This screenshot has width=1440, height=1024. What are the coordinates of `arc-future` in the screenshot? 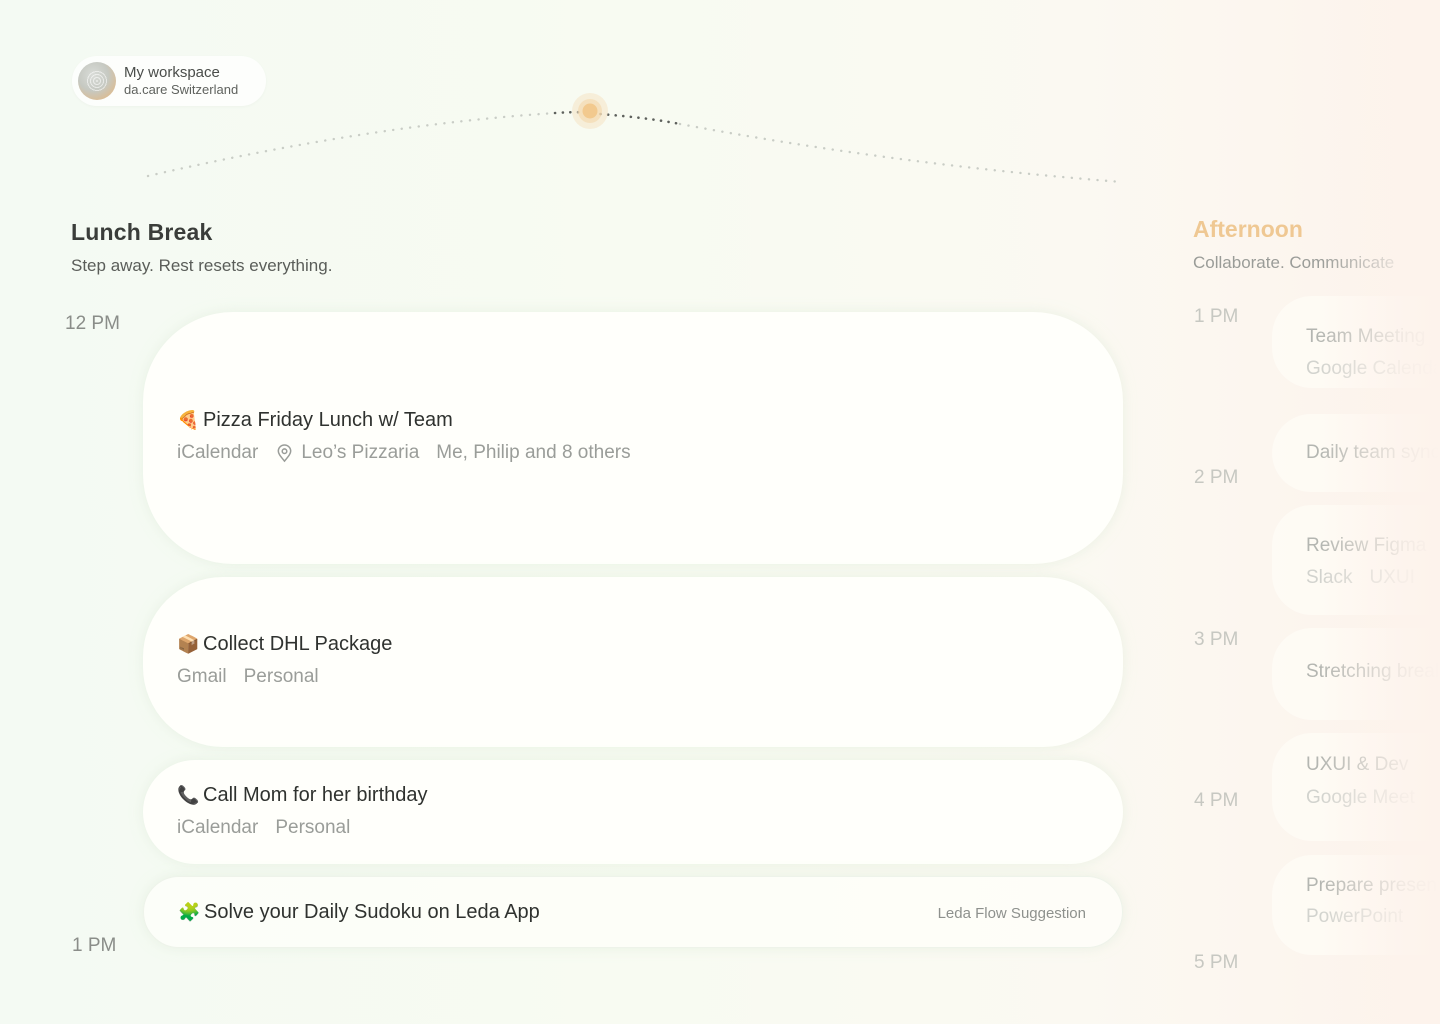 It's located at (901, 153).